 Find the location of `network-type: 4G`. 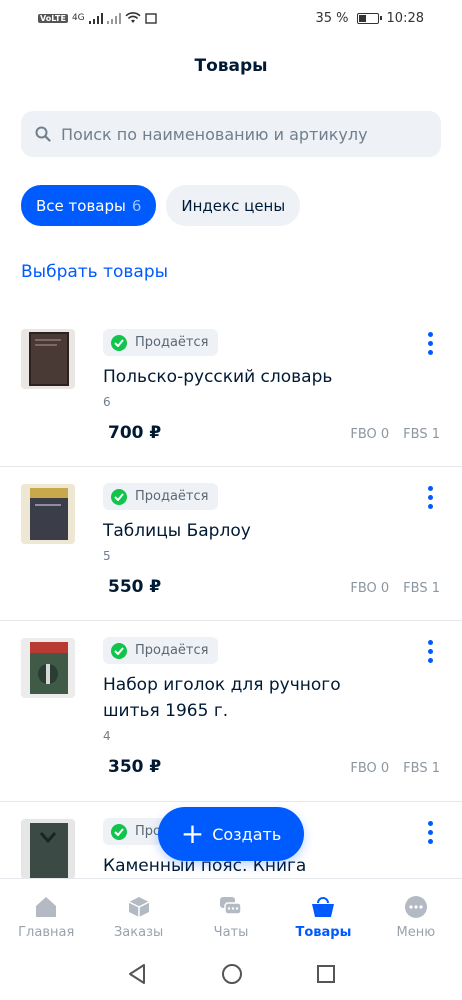

network-type: 4G is located at coordinates (78, 18).